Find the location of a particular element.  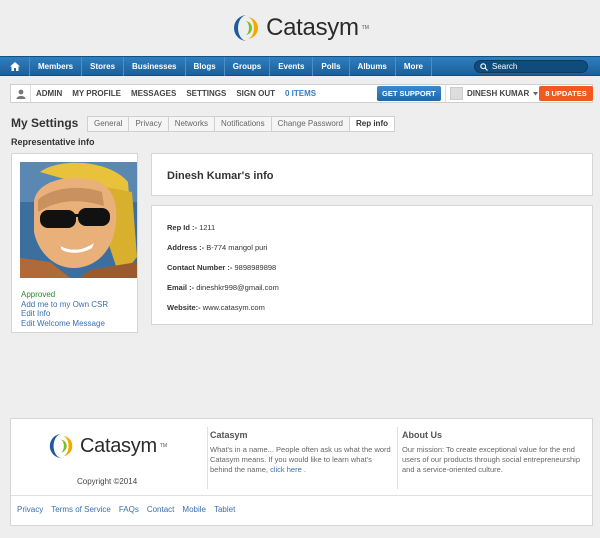

nav-stores: Stores is located at coordinates (103, 66).